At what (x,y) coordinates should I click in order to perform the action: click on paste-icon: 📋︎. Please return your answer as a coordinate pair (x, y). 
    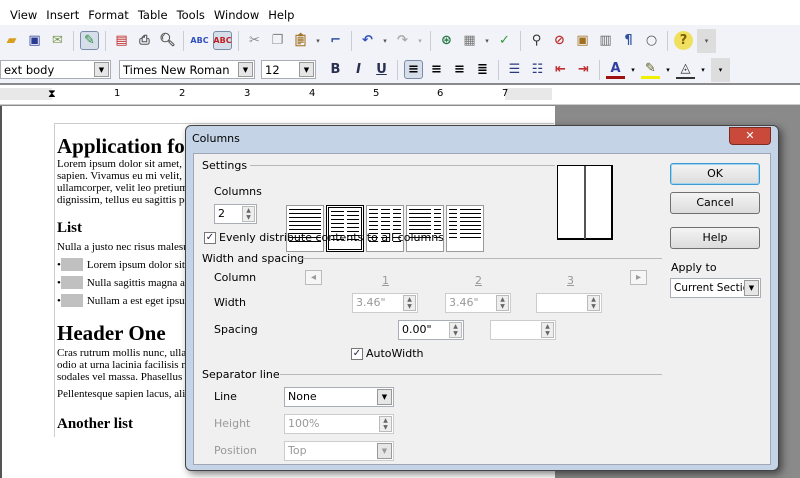
    Looking at the image, I should click on (300, 40).